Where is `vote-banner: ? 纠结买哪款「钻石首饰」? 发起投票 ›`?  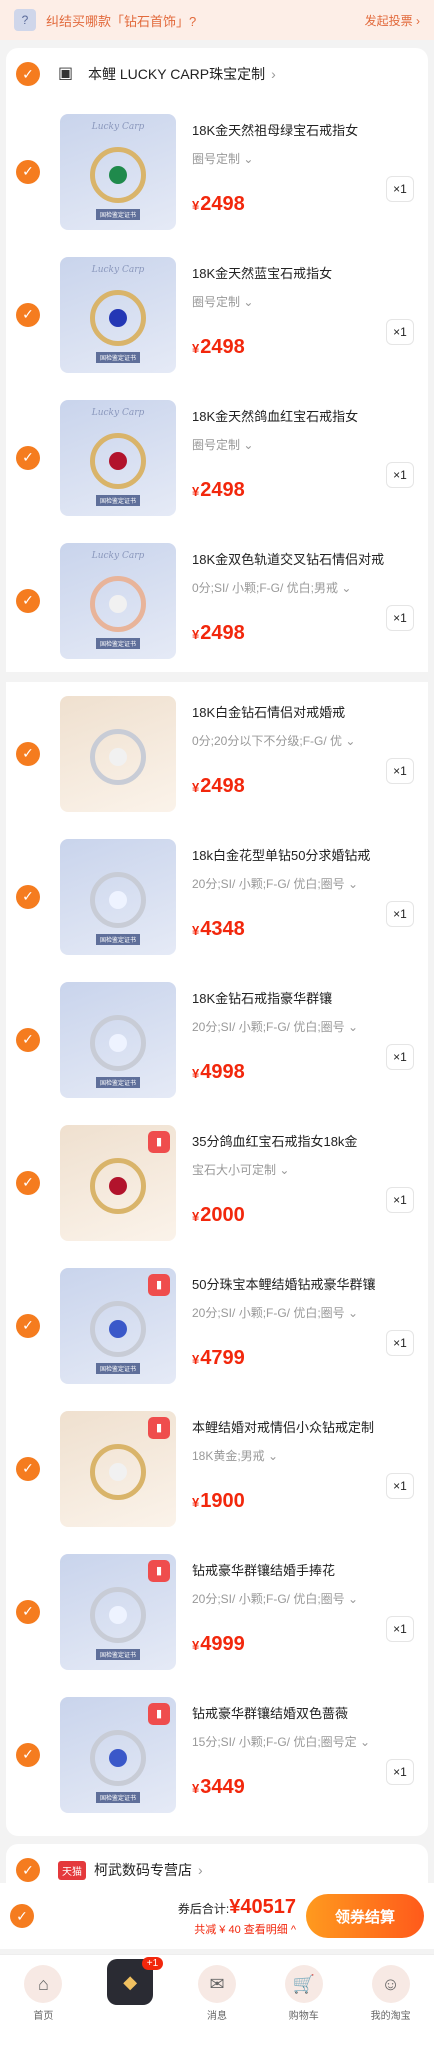 vote-banner: ? 纠结买哪款「钻石首饰」? 发起投票 › is located at coordinates (217, 20).